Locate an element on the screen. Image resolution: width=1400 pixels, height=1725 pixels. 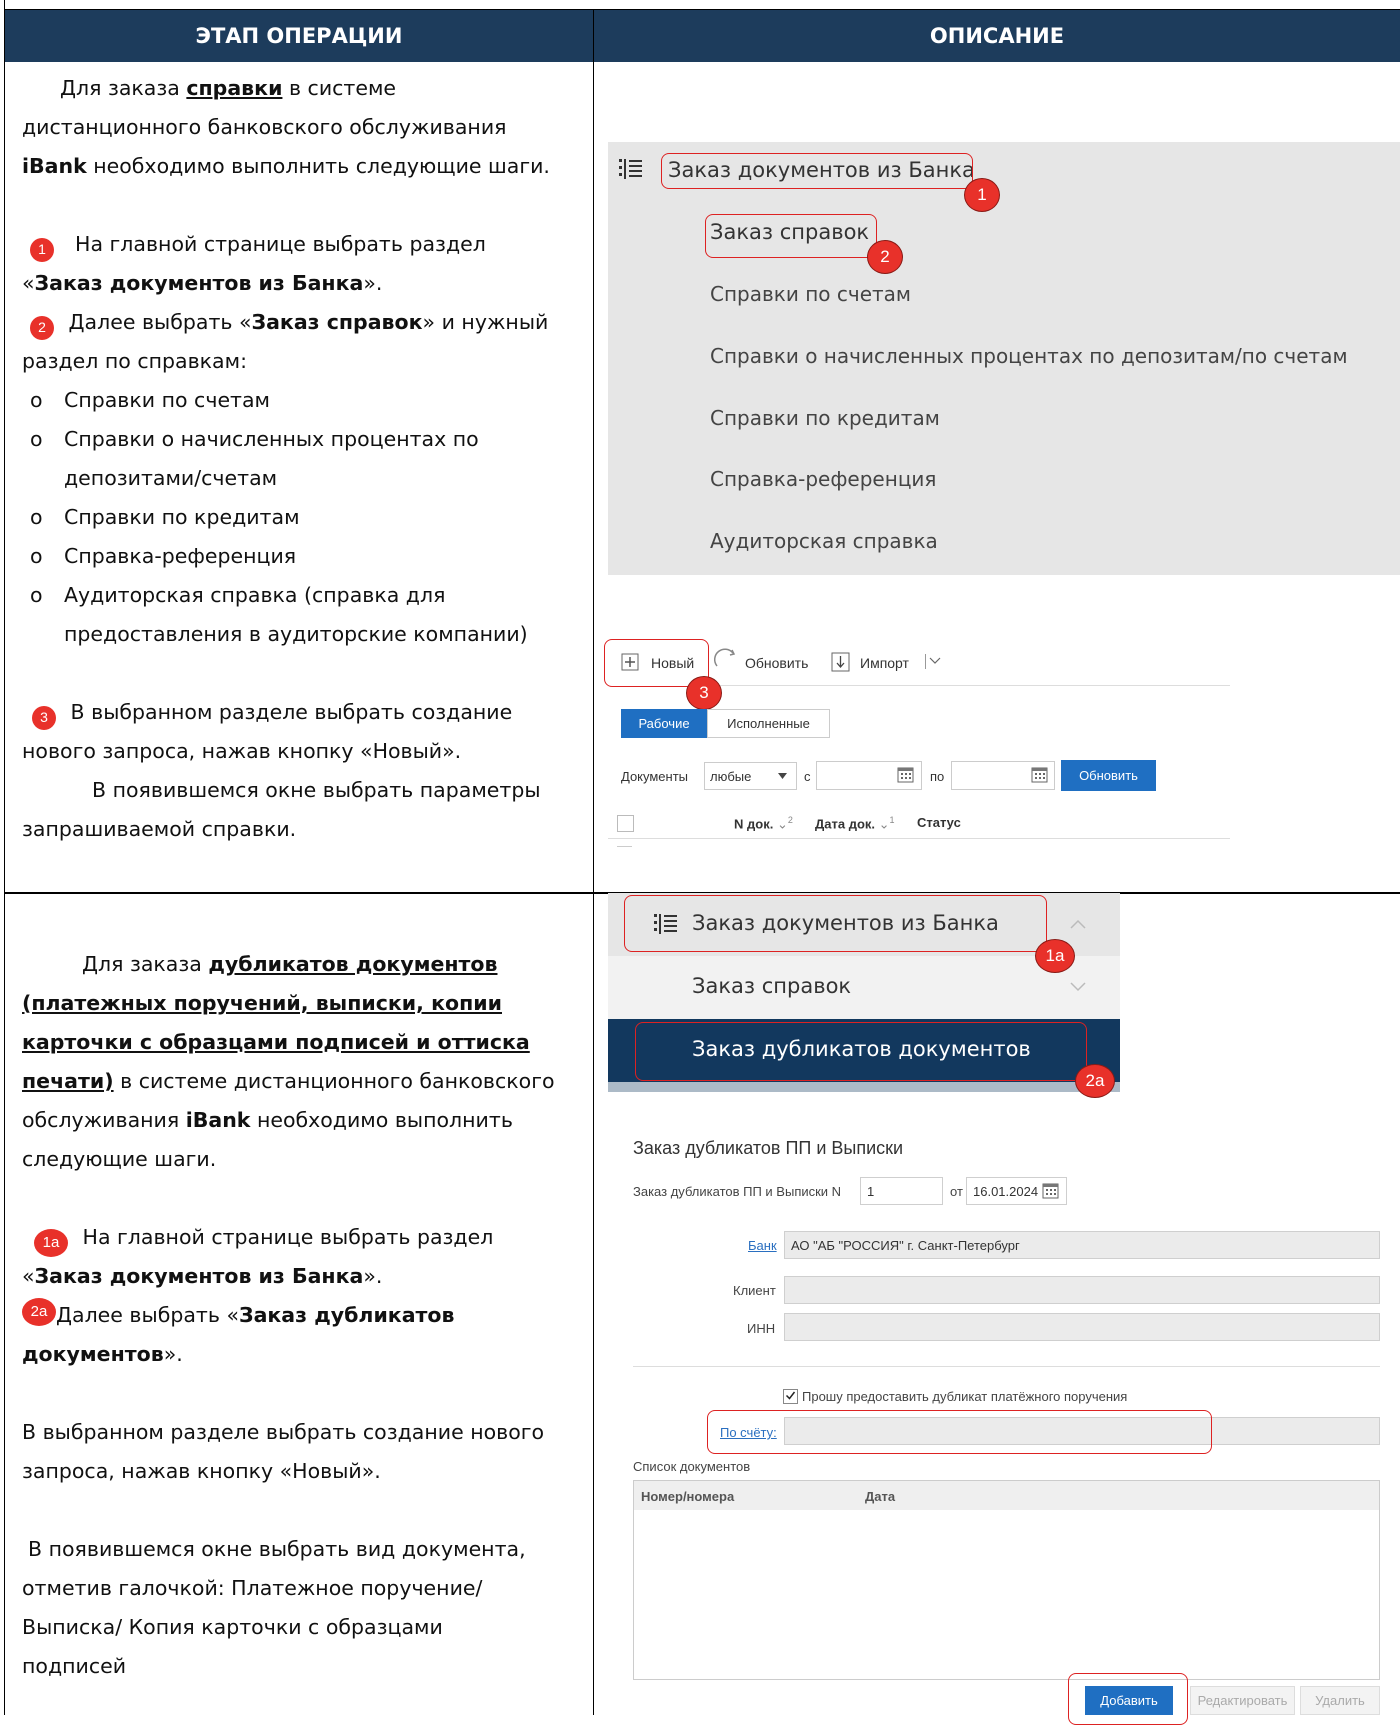
text: В выбранном разделе выбрать создание is located at coordinates (291, 712).